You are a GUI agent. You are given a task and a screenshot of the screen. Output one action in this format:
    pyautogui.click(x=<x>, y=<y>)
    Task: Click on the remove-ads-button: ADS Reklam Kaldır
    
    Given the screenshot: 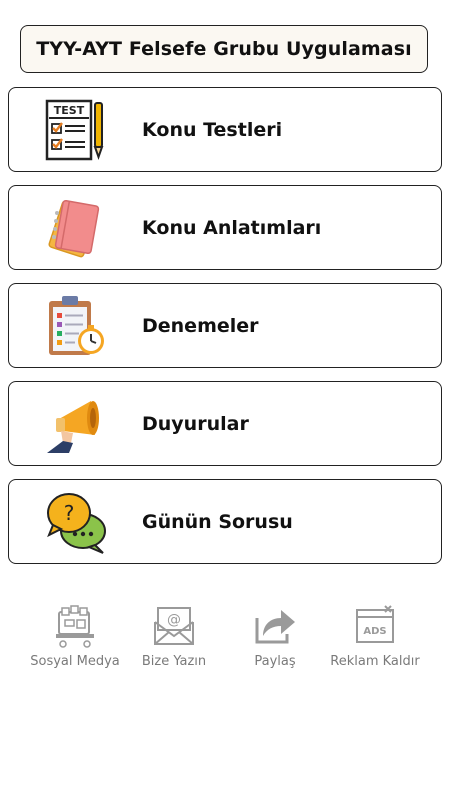 What is the action you would take?
    pyautogui.click(x=375, y=640)
    